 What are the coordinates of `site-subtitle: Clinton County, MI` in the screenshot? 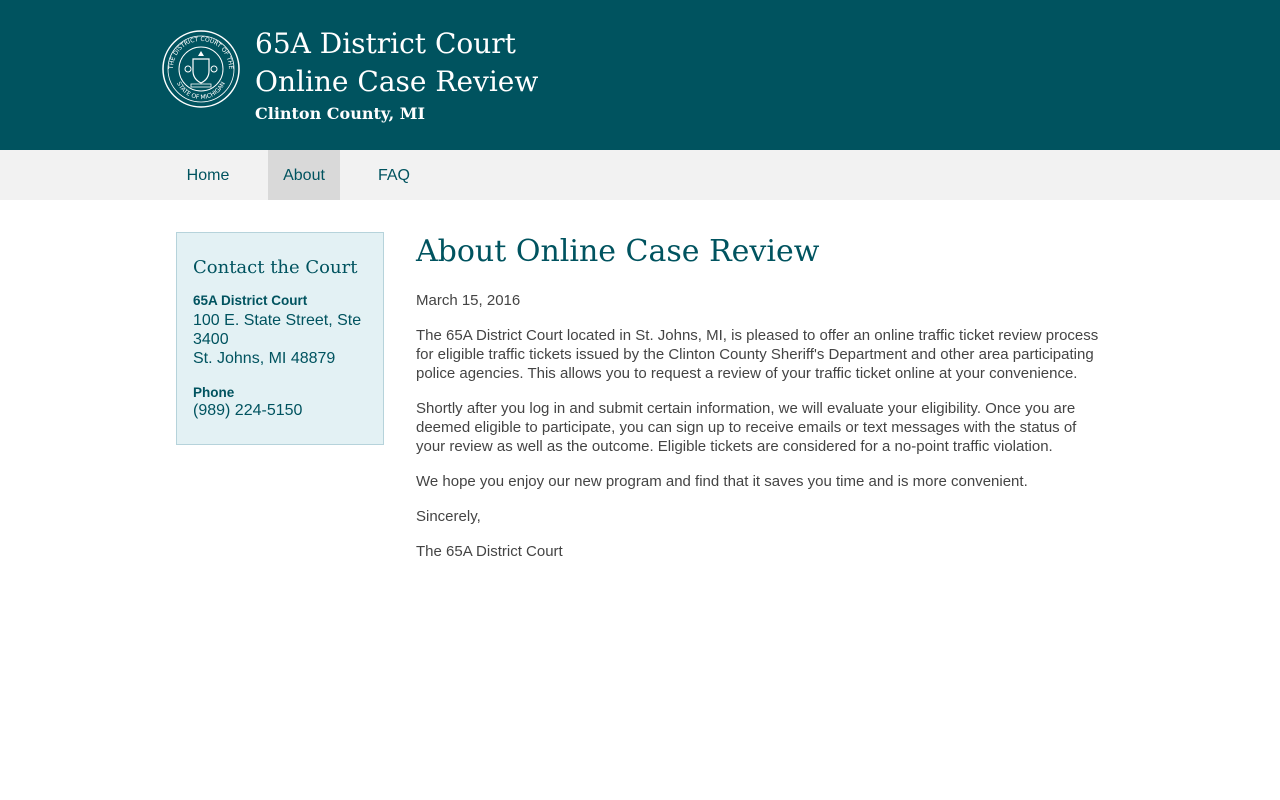 It's located at (340, 113).